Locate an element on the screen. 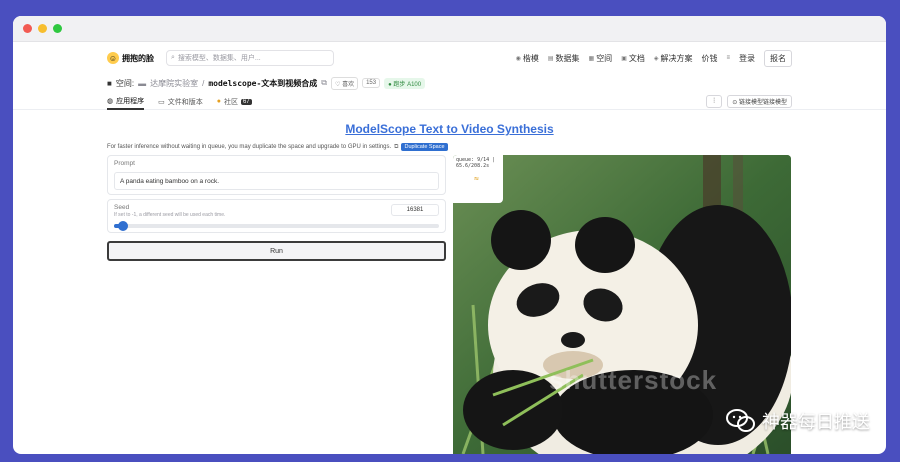 The image size is (900, 462). like-count: 153 is located at coordinates (371, 83).